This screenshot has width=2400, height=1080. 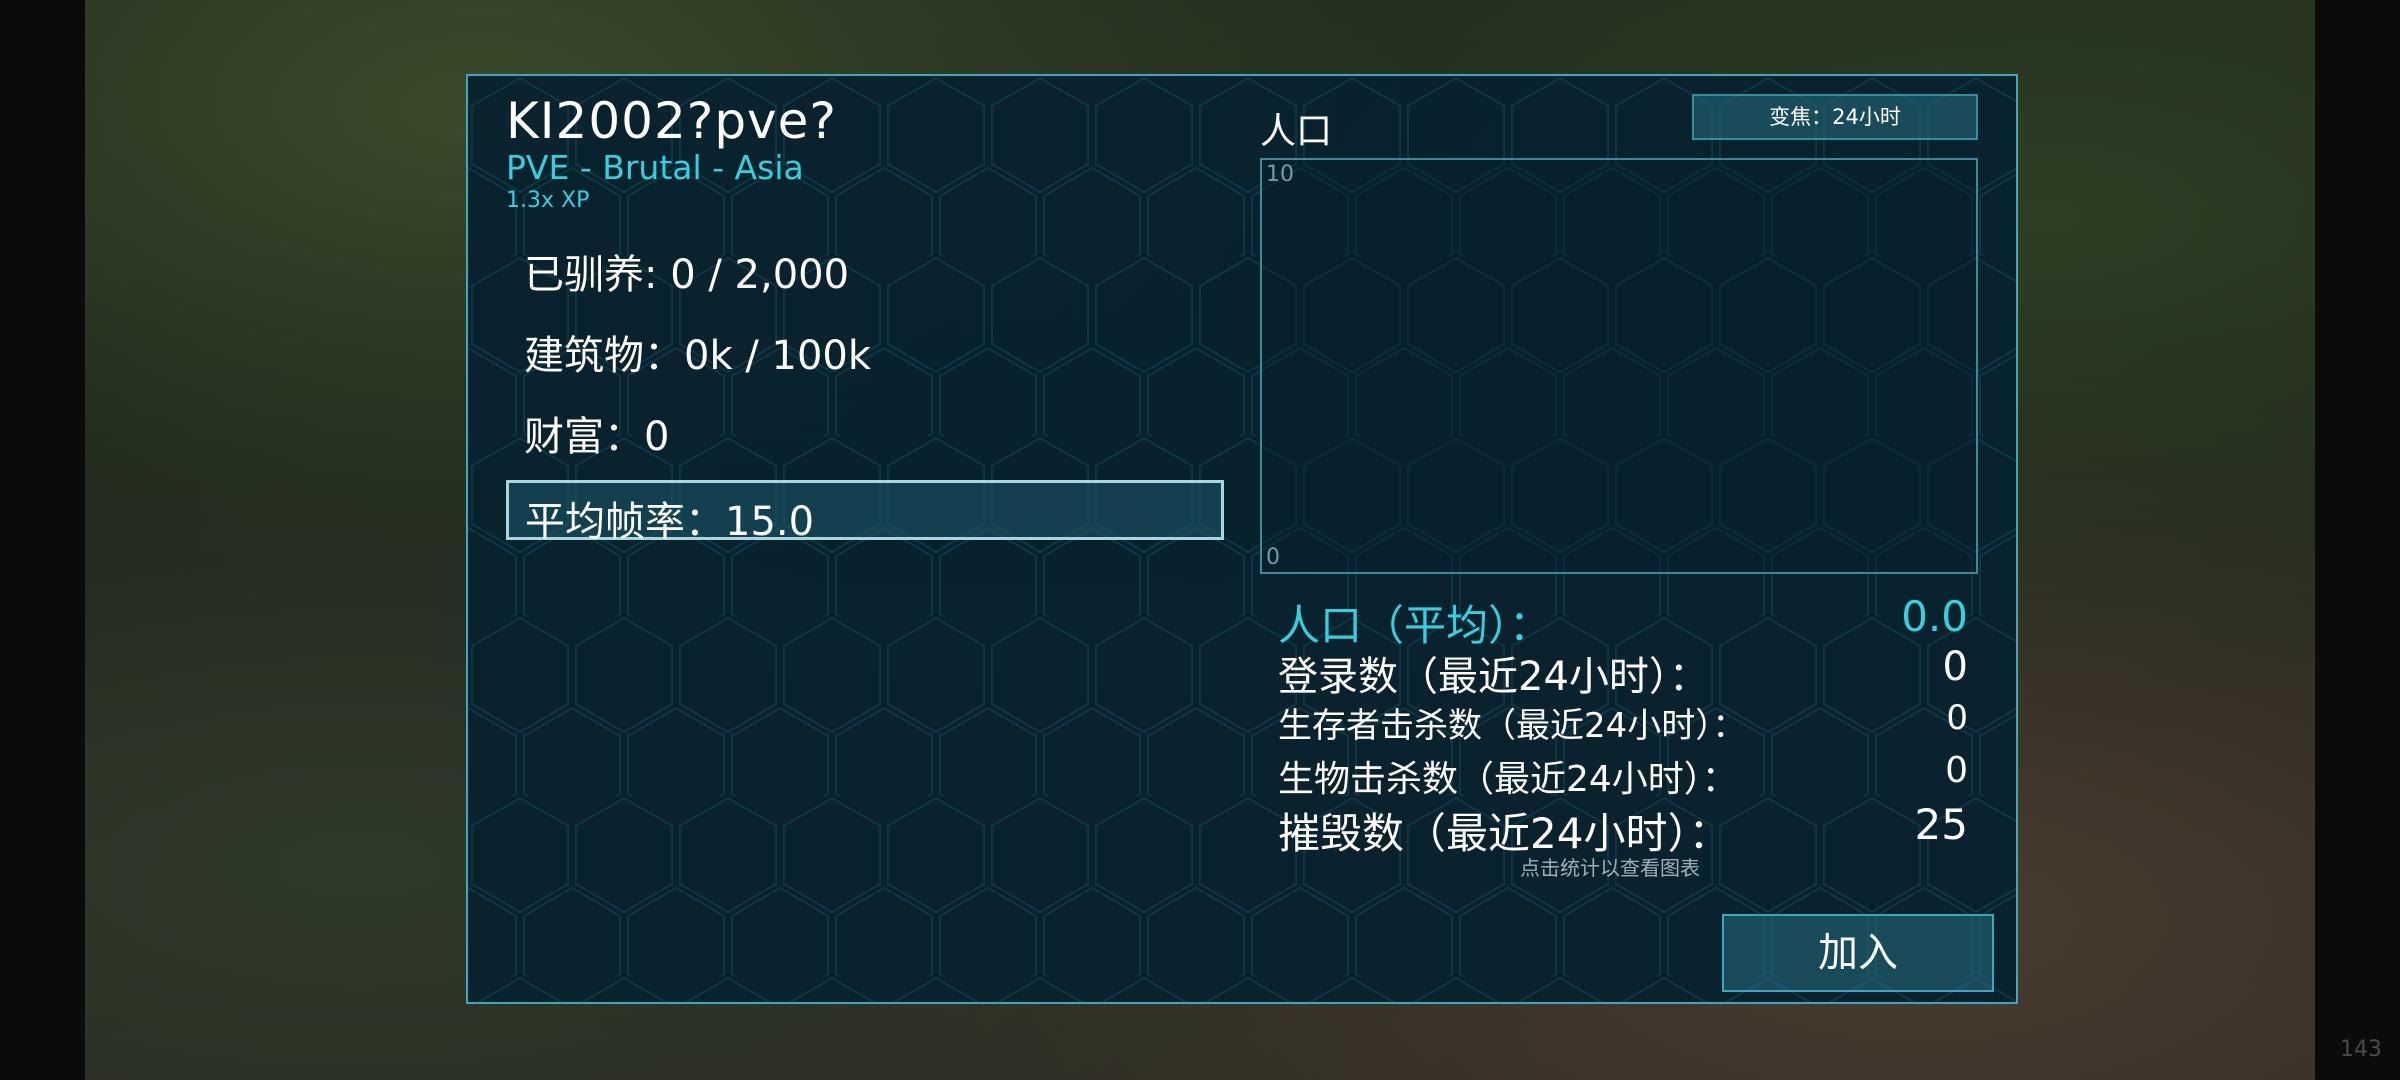 What do you see at coordinates (2361, 1049) in the screenshot?
I see `fps-counter: 143` at bounding box center [2361, 1049].